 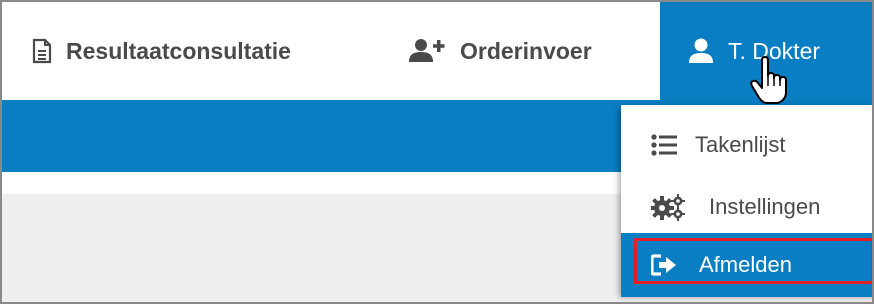 What do you see at coordinates (701, 51) in the screenshot?
I see `user-icon` at bounding box center [701, 51].